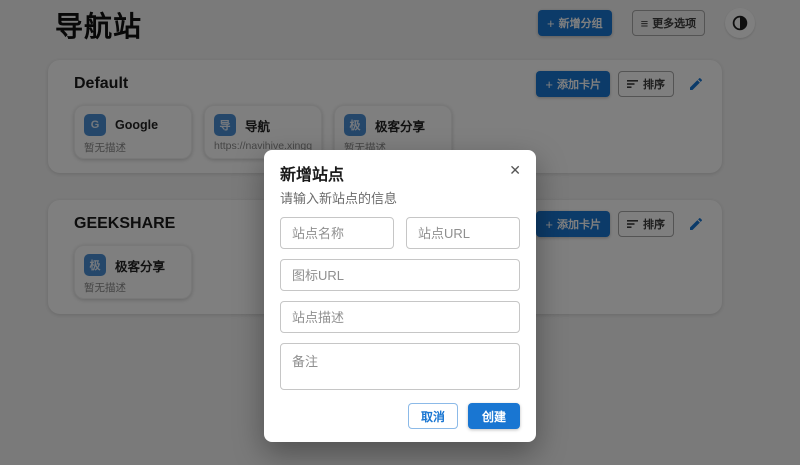 The width and height of the screenshot is (800, 465). I want to click on create-button: 创建, so click(493, 416).